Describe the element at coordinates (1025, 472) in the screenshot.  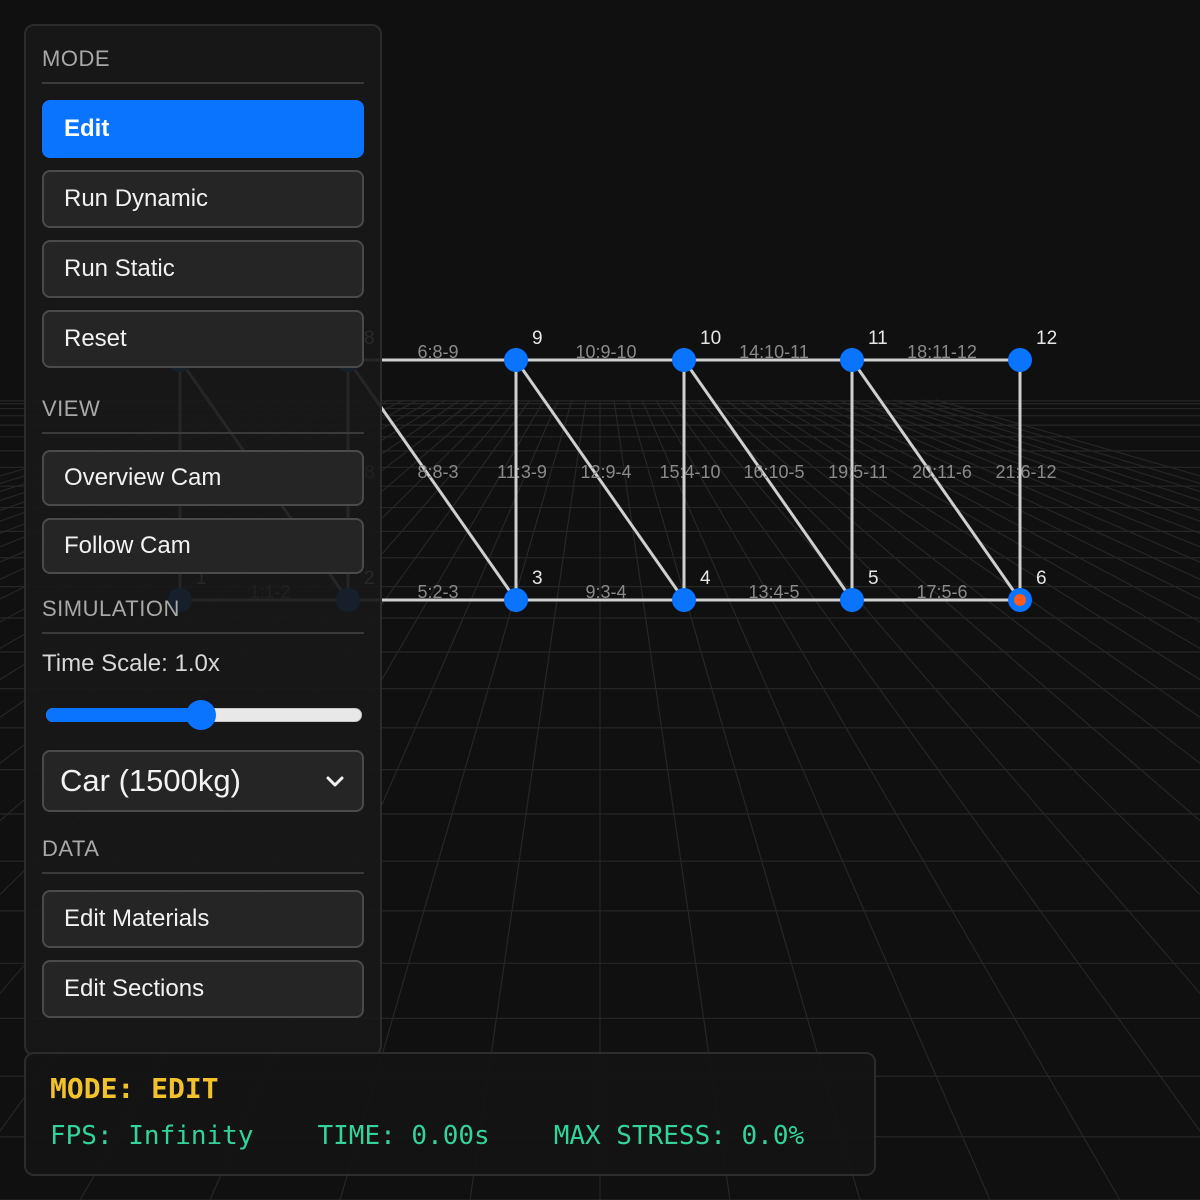
I see `member-label: 21:6-12` at that location.